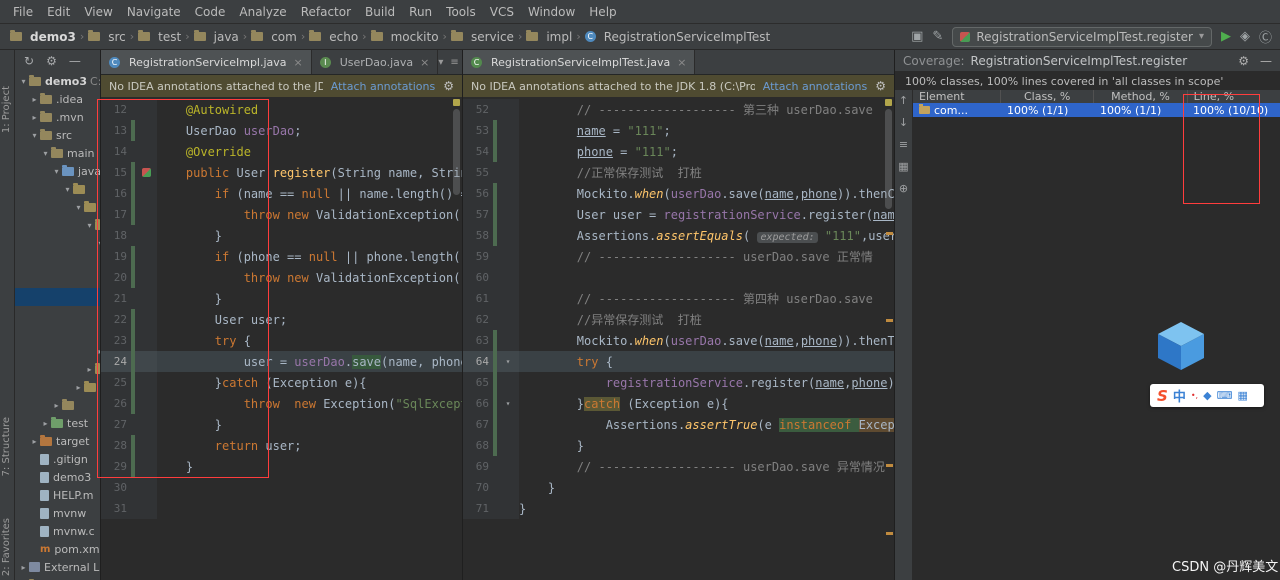 The height and width of the screenshot is (580, 1280). I want to click on menu-item-vcs: VCS, so click(502, 12).